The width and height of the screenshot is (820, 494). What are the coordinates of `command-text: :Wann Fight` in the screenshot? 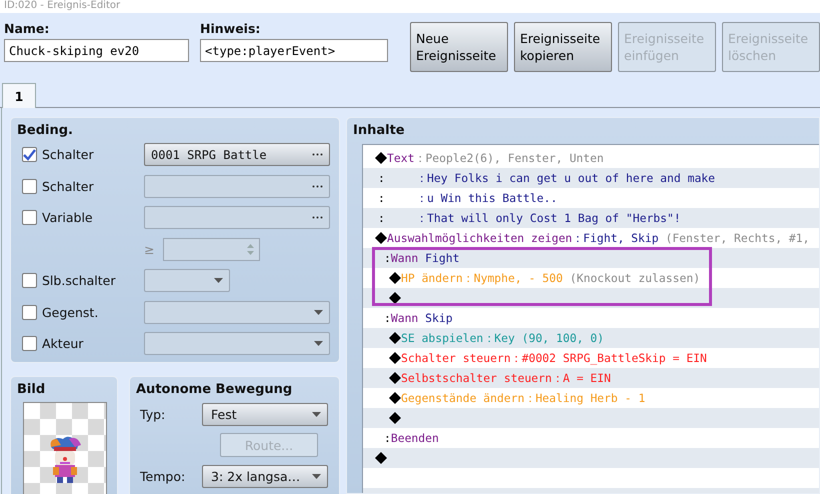 It's located at (421, 258).